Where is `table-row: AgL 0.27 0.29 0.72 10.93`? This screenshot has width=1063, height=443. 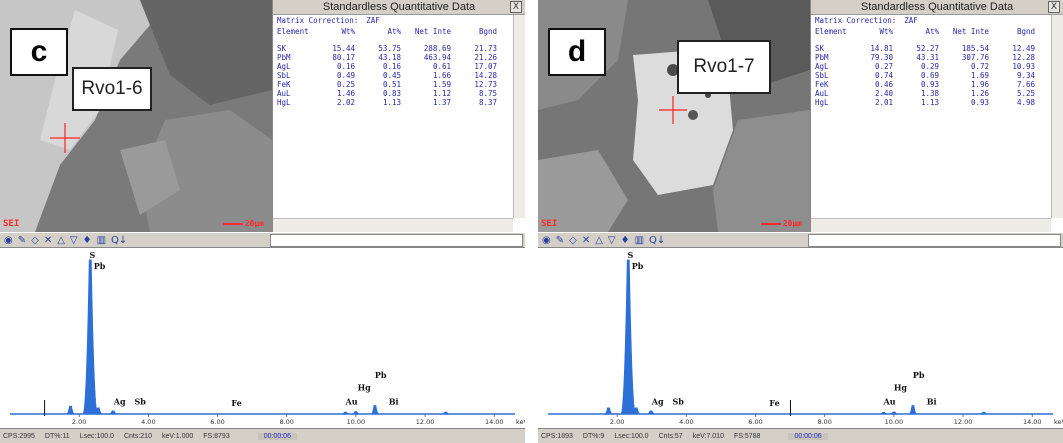
table-row: AgL 0.27 0.29 0.72 10.93 is located at coordinates (932, 66).